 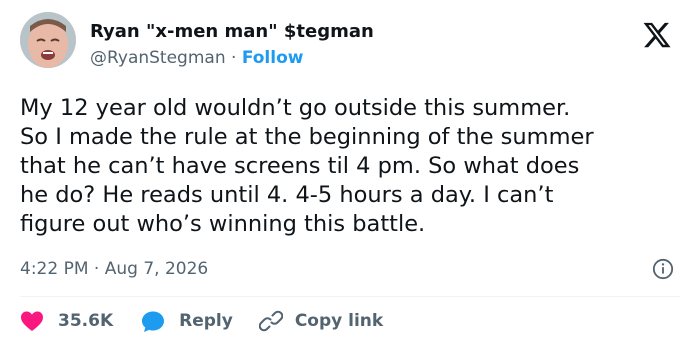 I want to click on tweet-time: 4:22 PM, so click(x=54, y=269).